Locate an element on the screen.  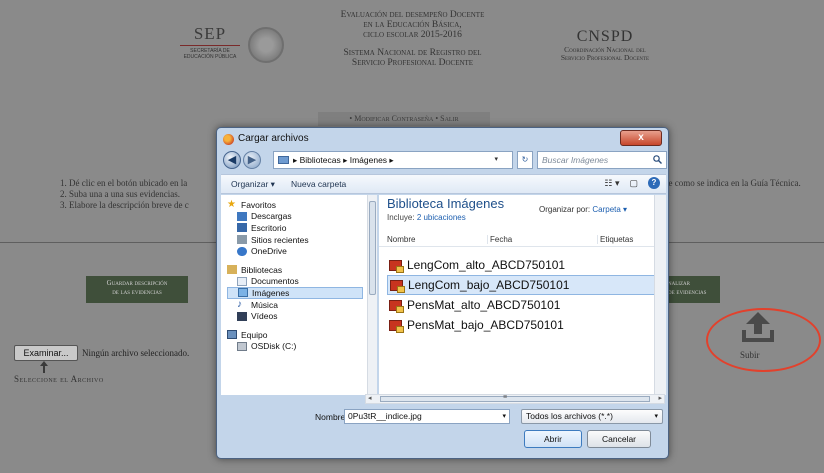
save-description-button: Guardar descripción de las evidencias is located at coordinates (137, 289).